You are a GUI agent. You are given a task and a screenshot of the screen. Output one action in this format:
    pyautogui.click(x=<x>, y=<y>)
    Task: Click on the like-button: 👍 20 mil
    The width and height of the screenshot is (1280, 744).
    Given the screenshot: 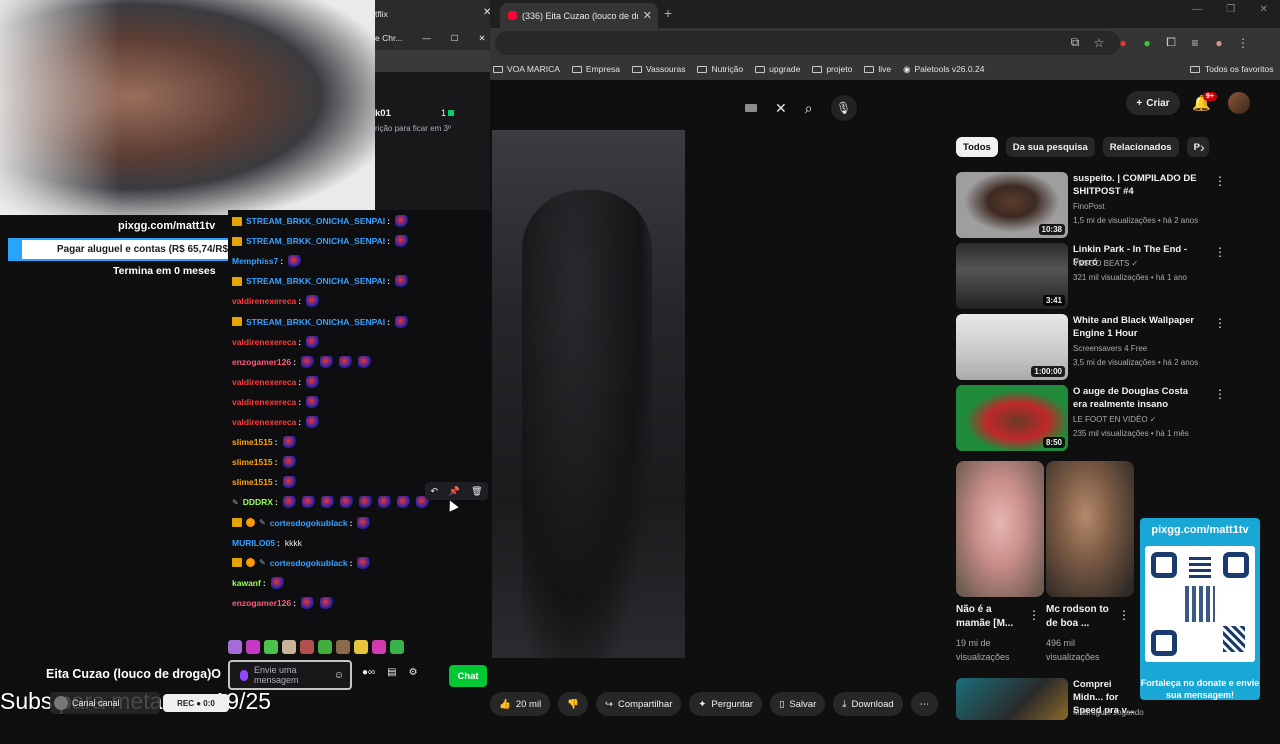 What is the action you would take?
    pyautogui.click(x=520, y=704)
    